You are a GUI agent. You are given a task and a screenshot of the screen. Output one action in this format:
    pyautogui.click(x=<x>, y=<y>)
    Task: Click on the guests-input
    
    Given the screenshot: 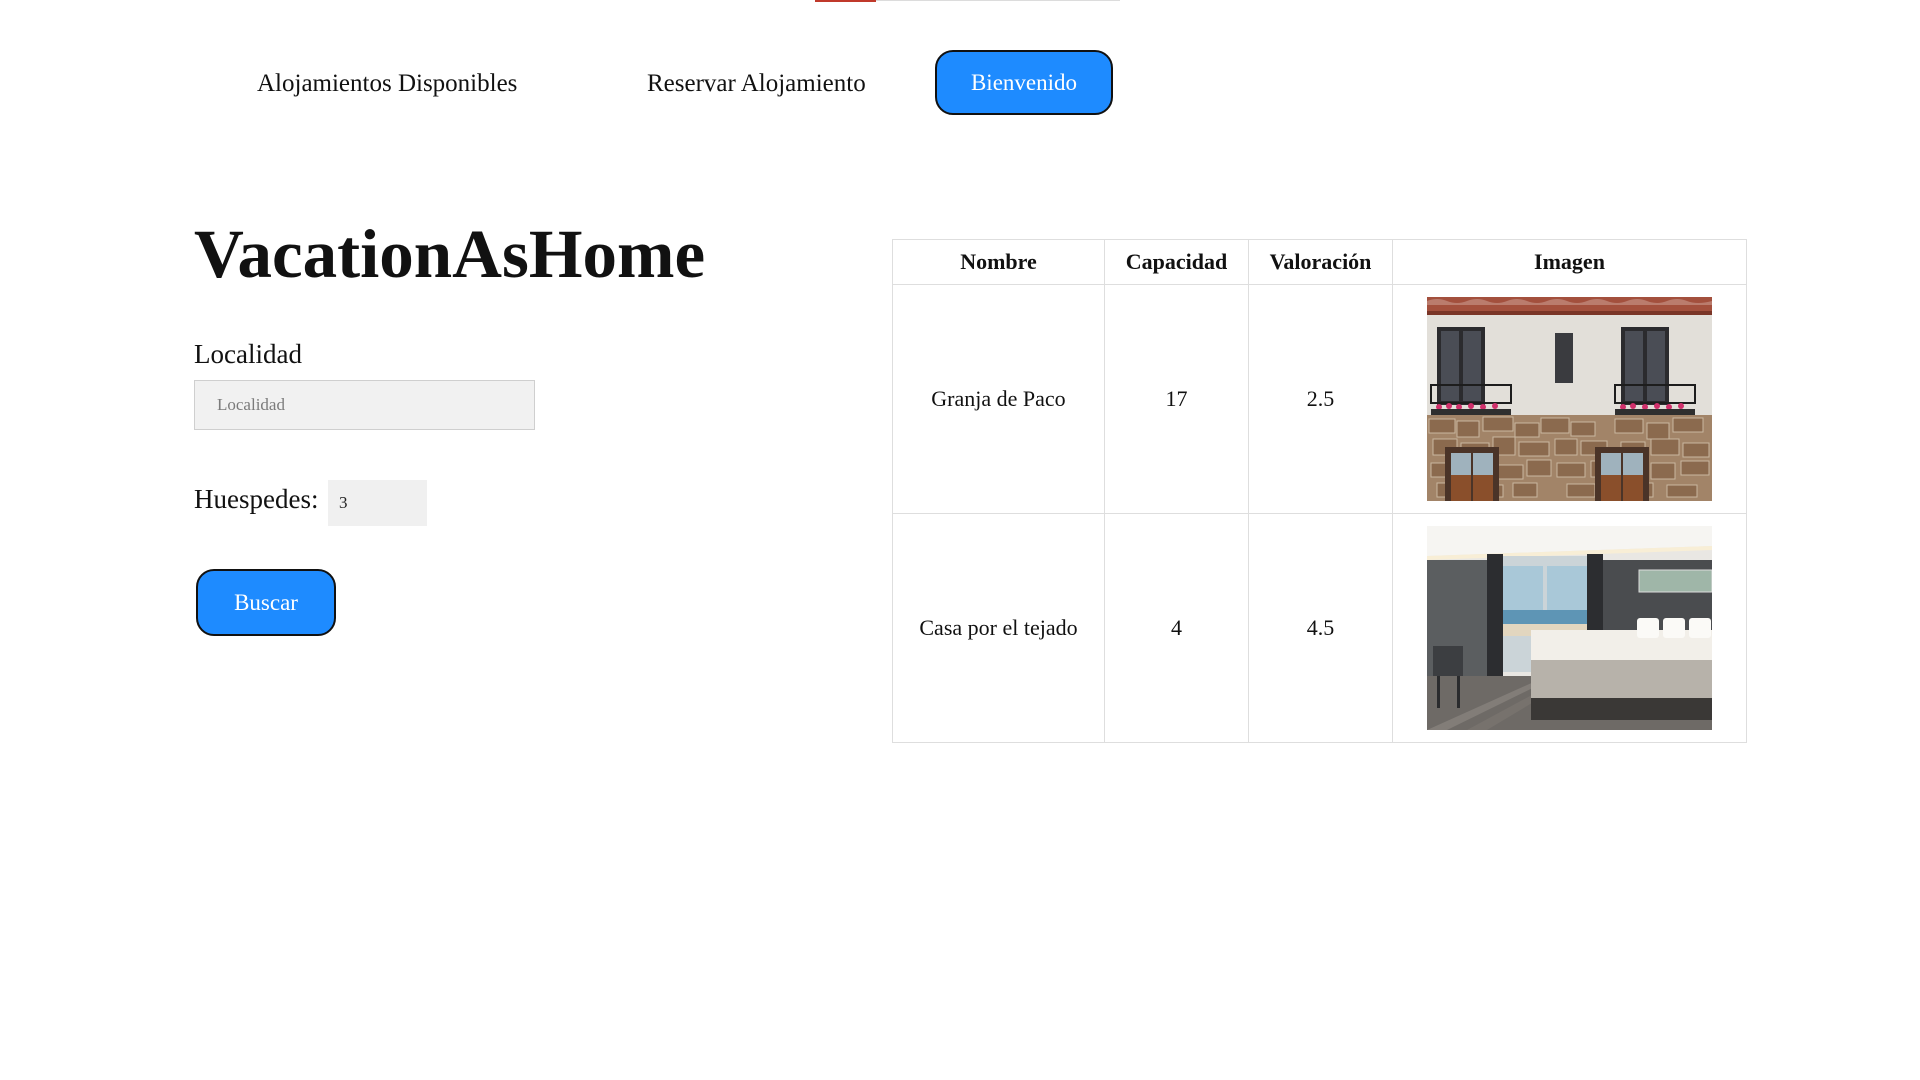 What is the action you would take?
    pyautogui.click(x=377, y=503)
    